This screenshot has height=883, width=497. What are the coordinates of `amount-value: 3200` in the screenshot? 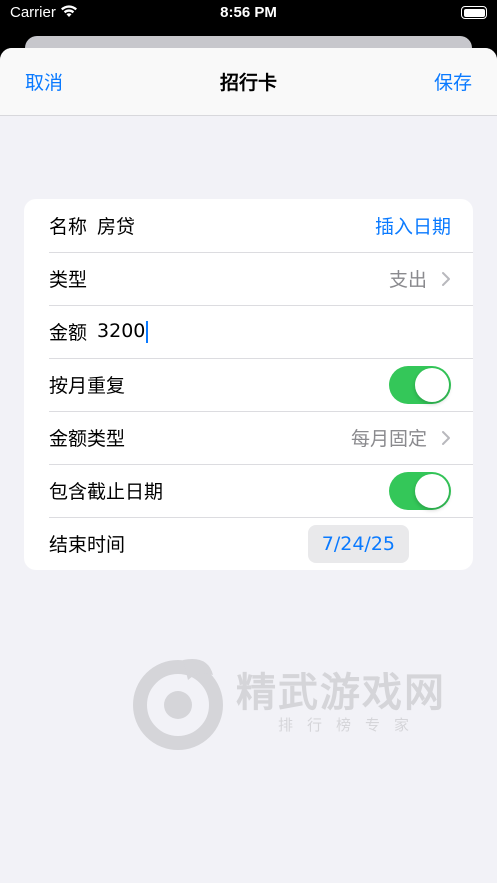 It's located at (121, 331).